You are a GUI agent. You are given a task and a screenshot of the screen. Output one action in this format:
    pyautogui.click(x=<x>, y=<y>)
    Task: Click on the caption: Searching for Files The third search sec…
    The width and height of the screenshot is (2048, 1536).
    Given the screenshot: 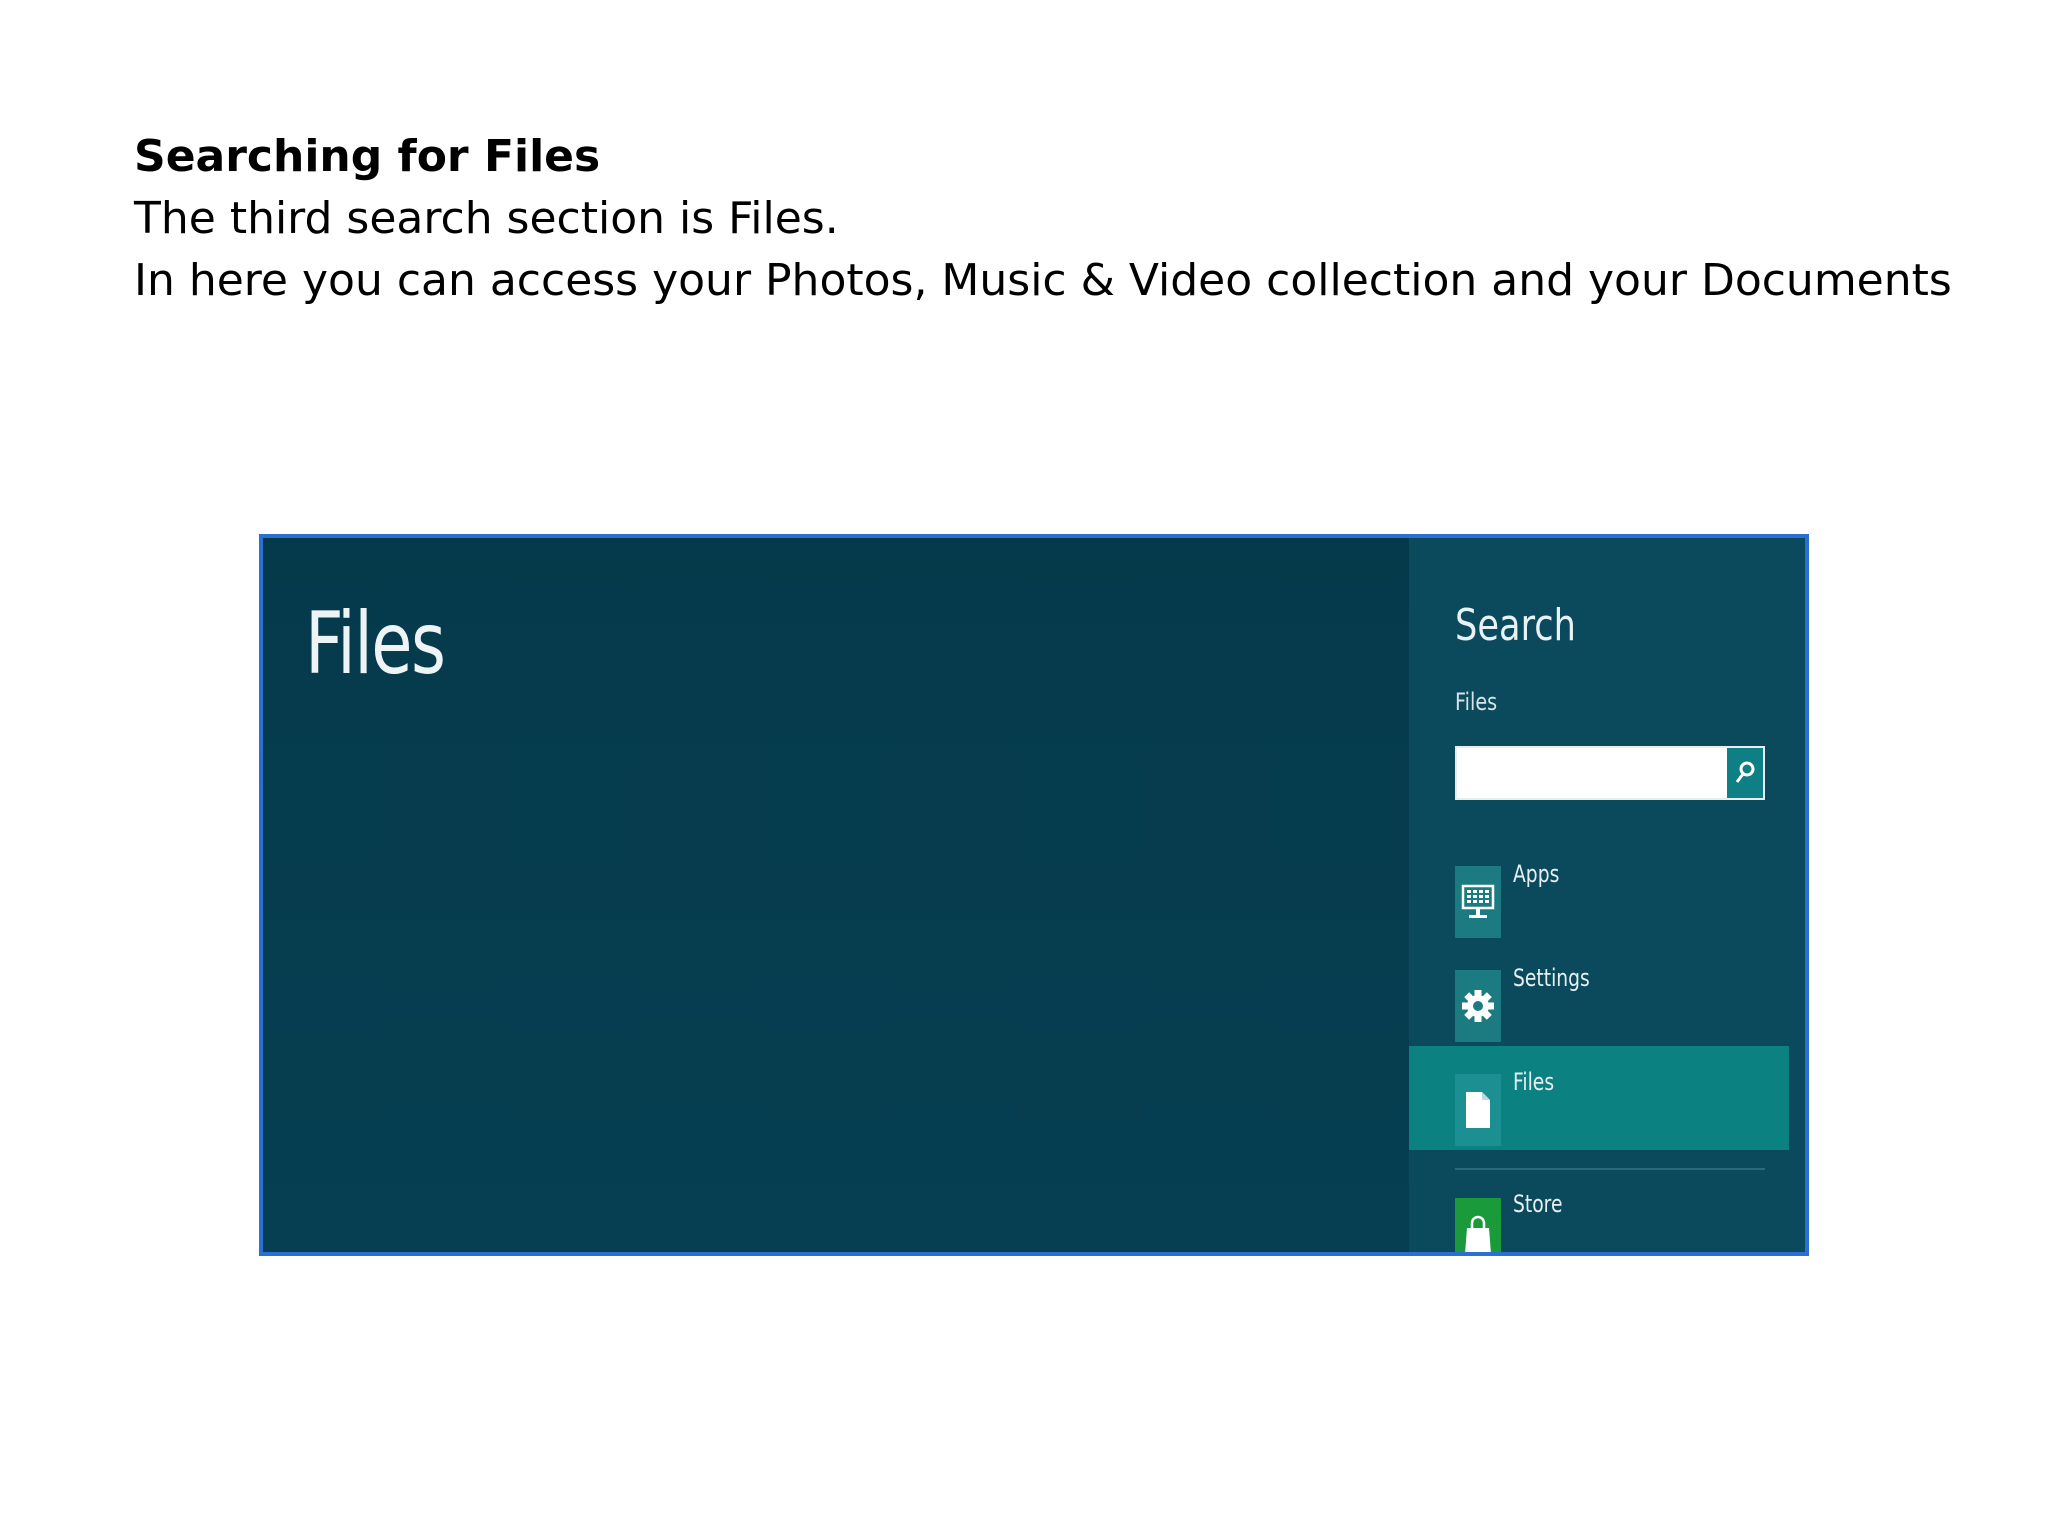 What is the action you would take?
    pyautogui.click(x=1043, y=219)
    